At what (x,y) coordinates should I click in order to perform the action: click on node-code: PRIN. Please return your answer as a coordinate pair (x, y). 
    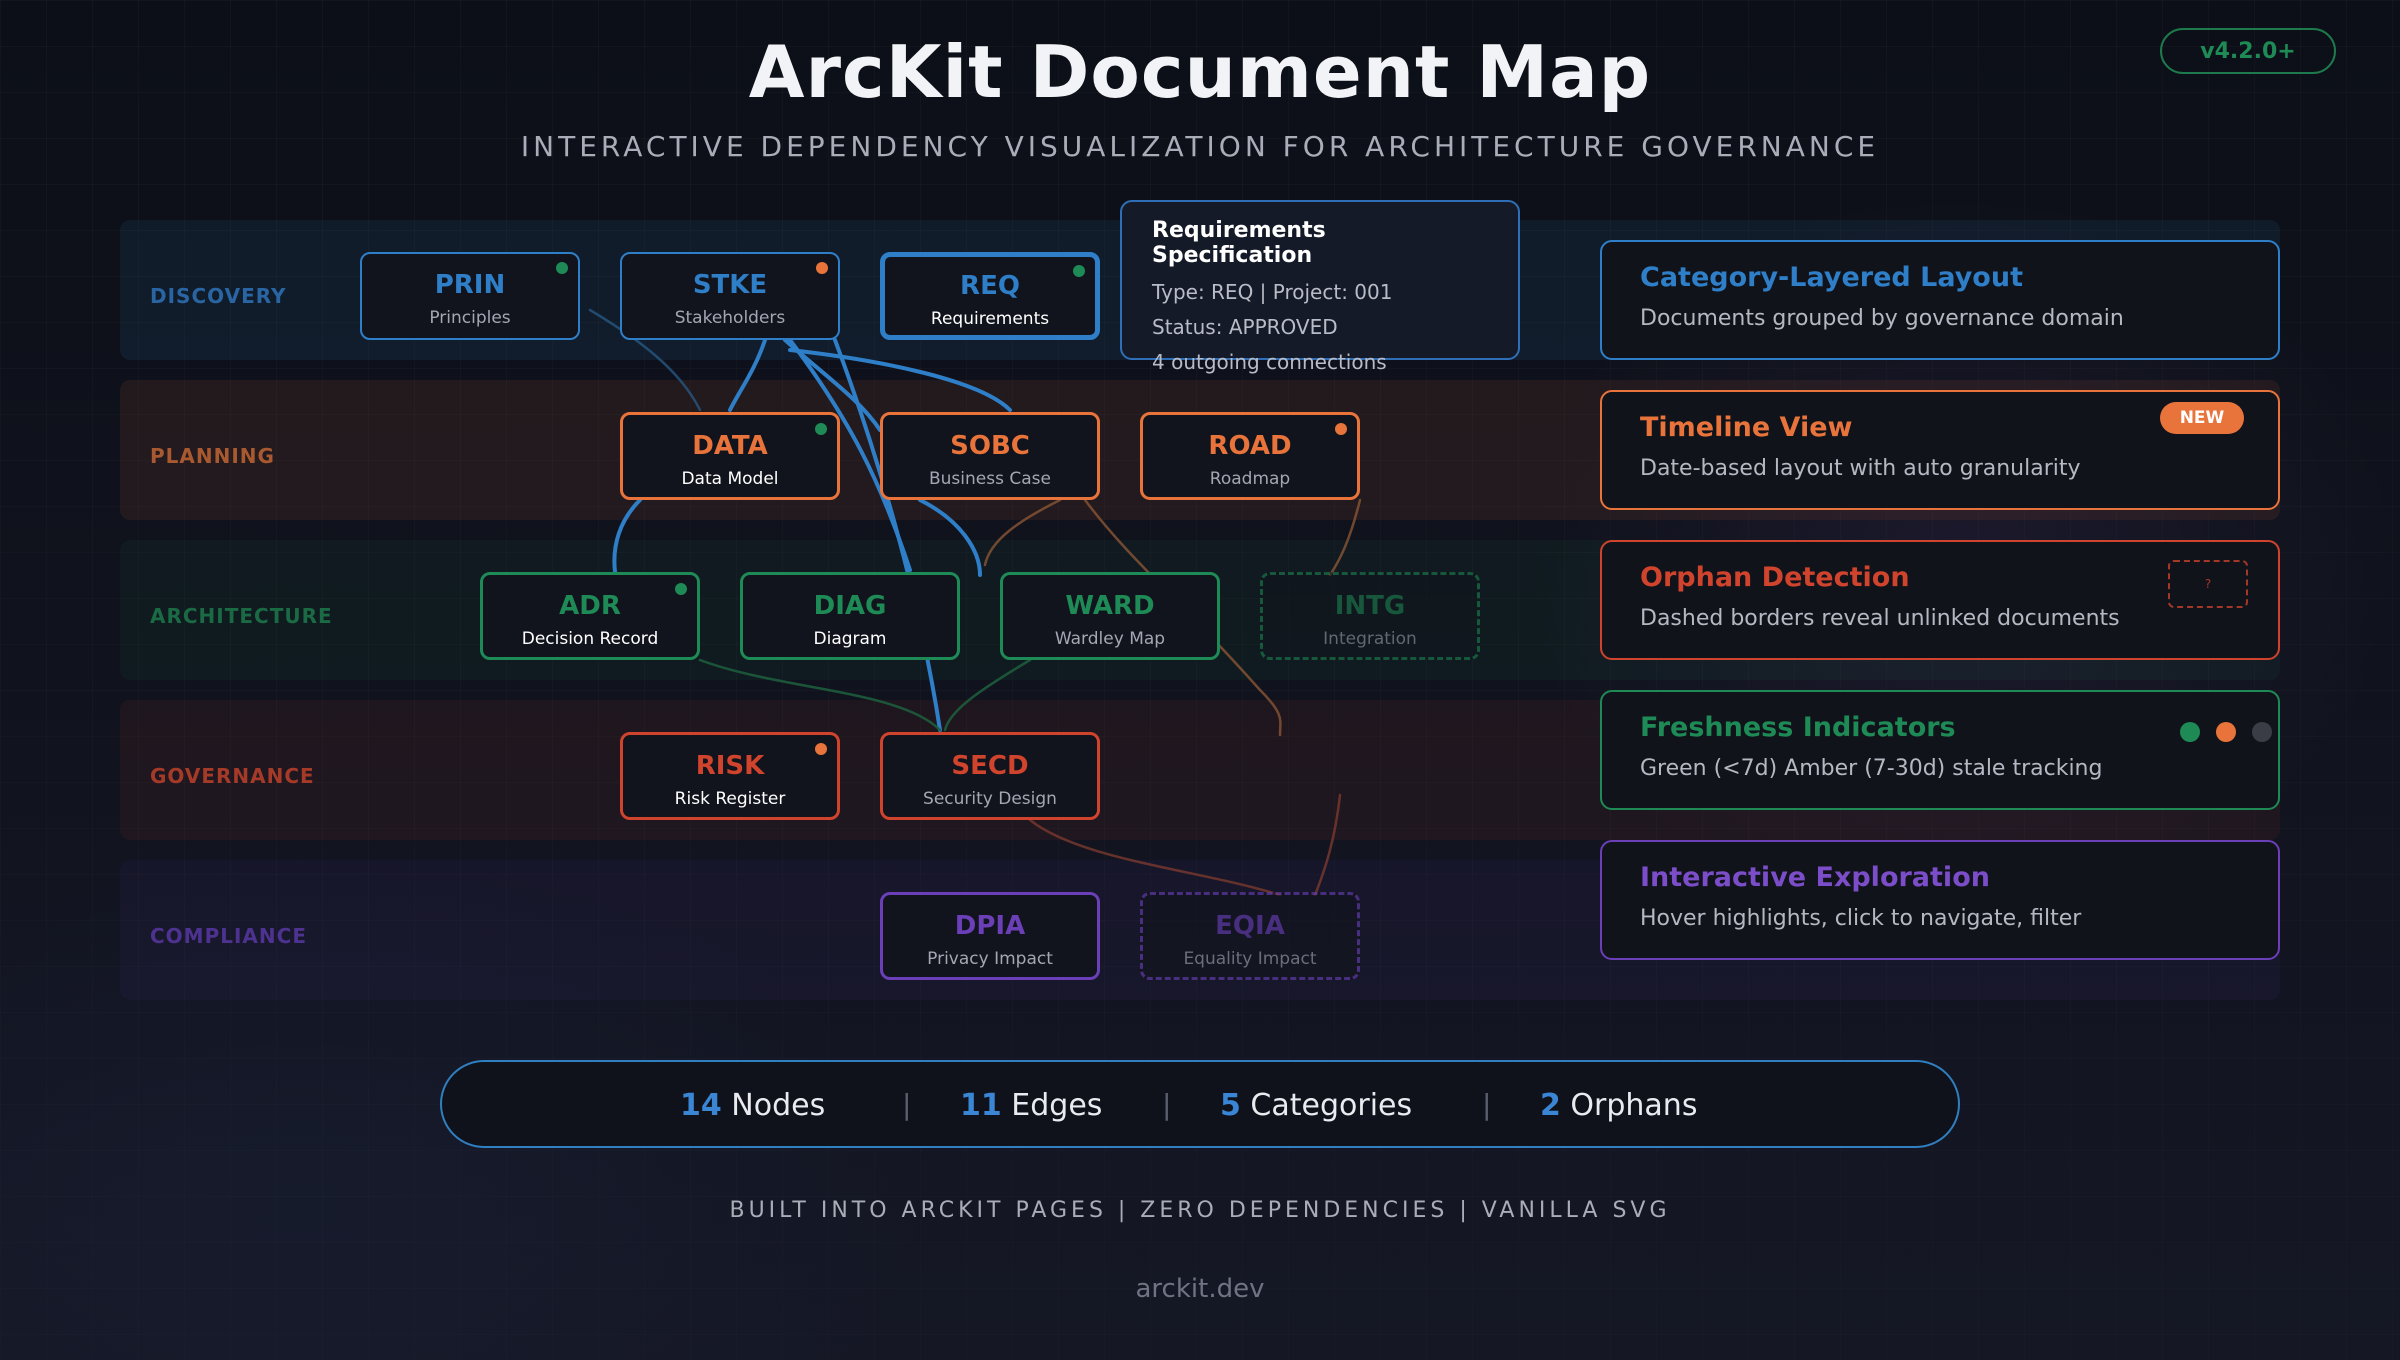
    Looking at the image, I should click on (470, 285).